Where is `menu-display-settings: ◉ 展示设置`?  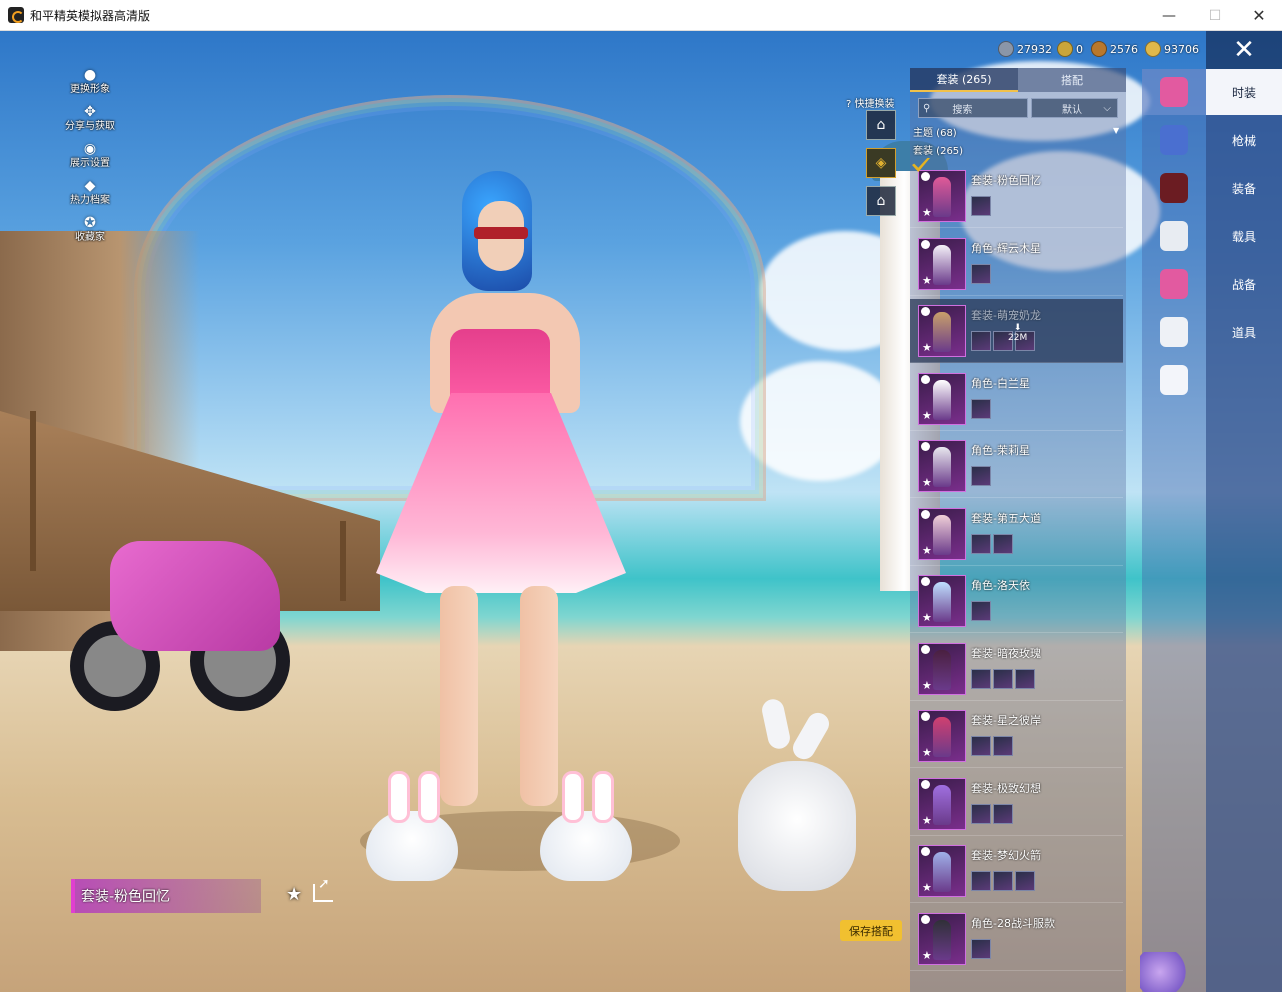
menu-display-settings: ◉ 展示设置 is located at coordinates (90, 158).